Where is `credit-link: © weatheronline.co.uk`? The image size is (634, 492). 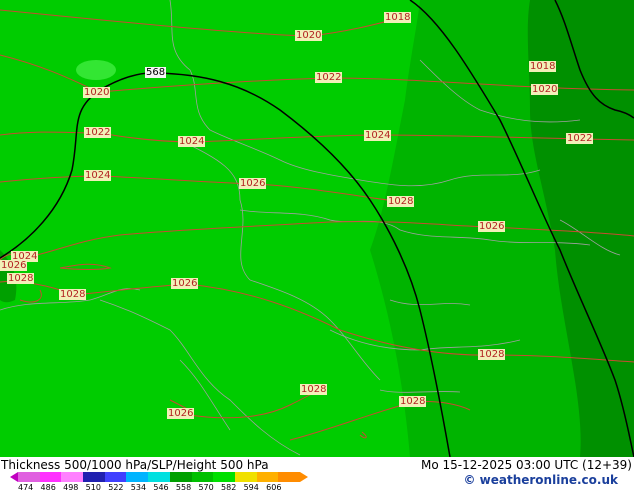
credit-link: © weatheronline.co.uk is located at coordinates (540, 480).